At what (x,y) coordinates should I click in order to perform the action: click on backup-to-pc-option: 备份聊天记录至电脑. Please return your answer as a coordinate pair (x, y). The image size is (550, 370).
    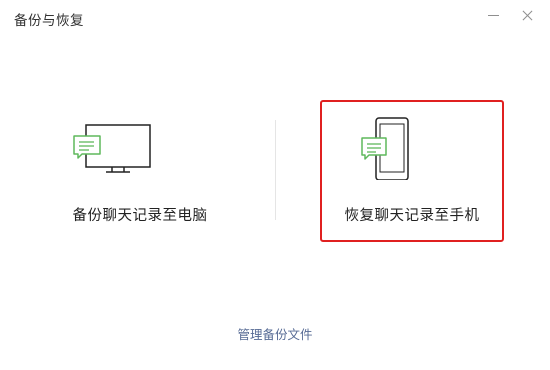
    Looking at the image, I should click on (140, 172).